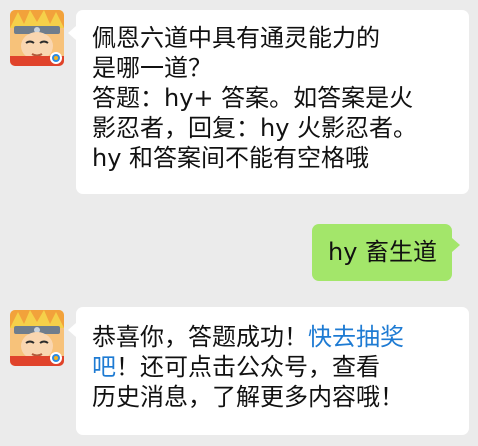  Describe the element at coordinates (255, 128) in the screenshot. I see `message-line: 影忍者，回复：hy 火影忍者。` at that location.